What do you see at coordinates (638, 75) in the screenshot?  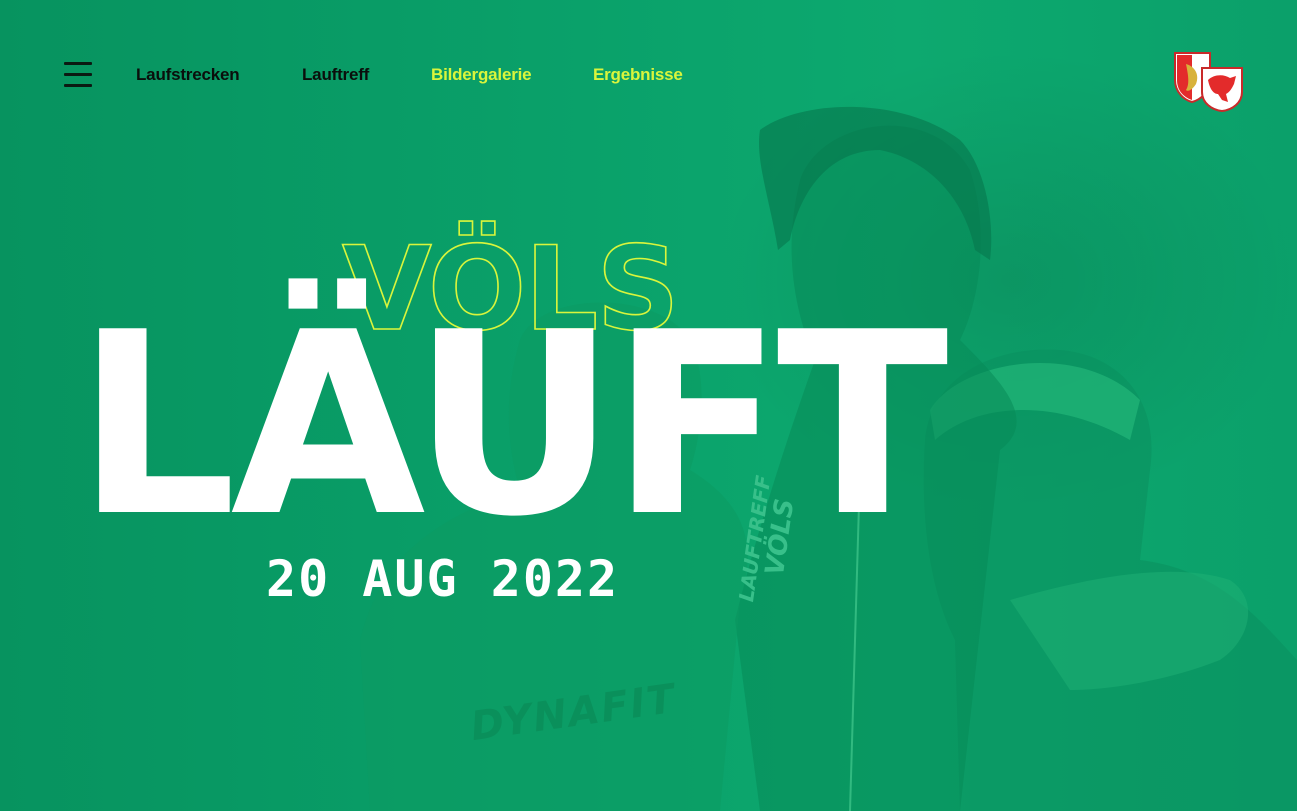 I see `nav-link-ergebnisse: Ergebnisse` at bounding box center [638, 75].